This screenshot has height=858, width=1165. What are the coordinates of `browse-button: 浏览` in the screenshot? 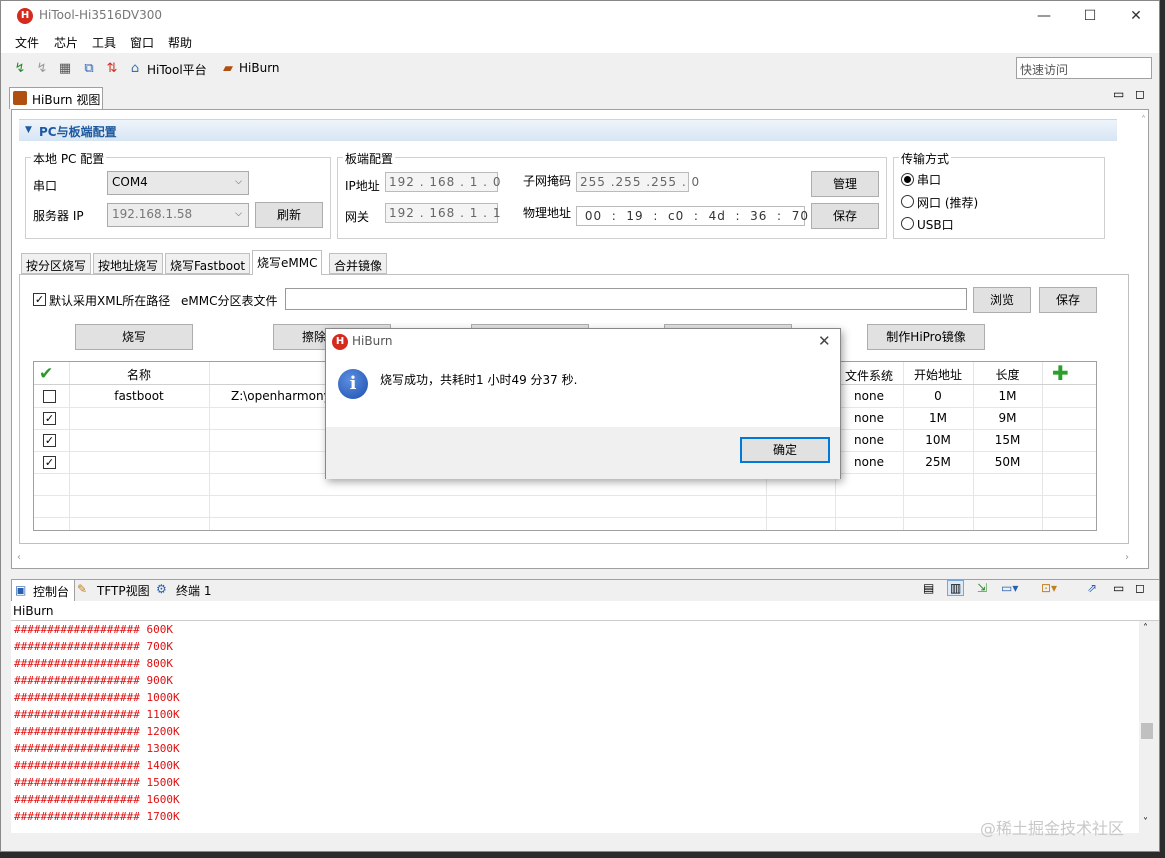 It's located at (1002, 300).